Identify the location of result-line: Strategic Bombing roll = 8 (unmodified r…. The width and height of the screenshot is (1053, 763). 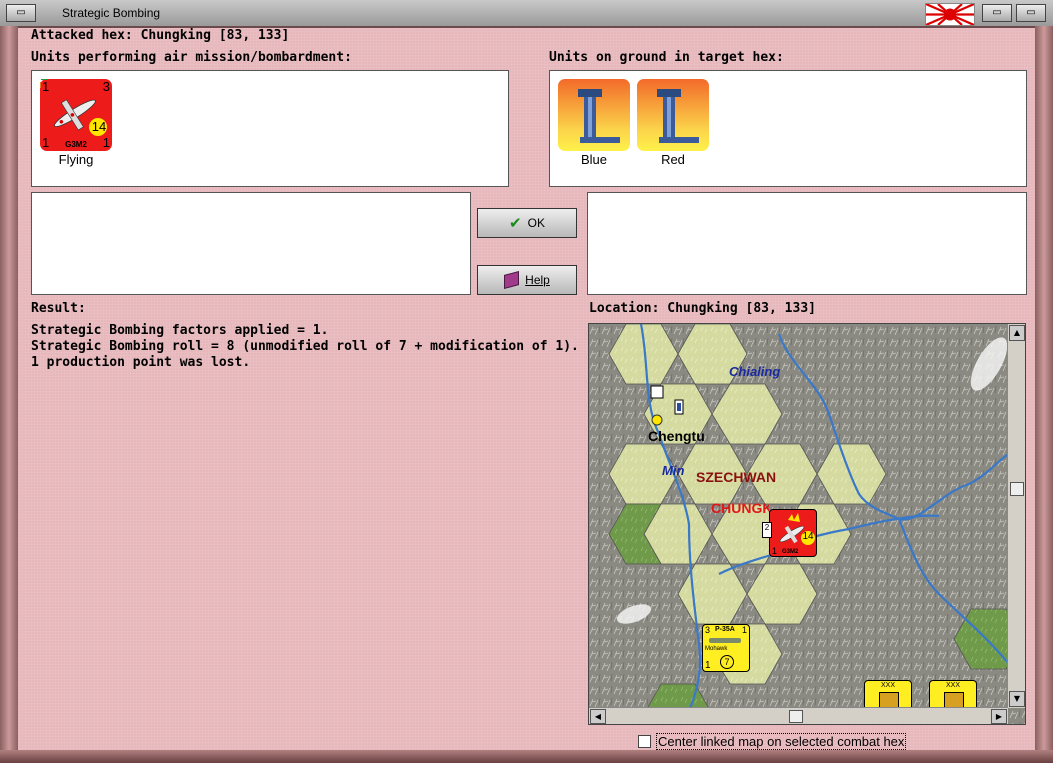
(305, 346).